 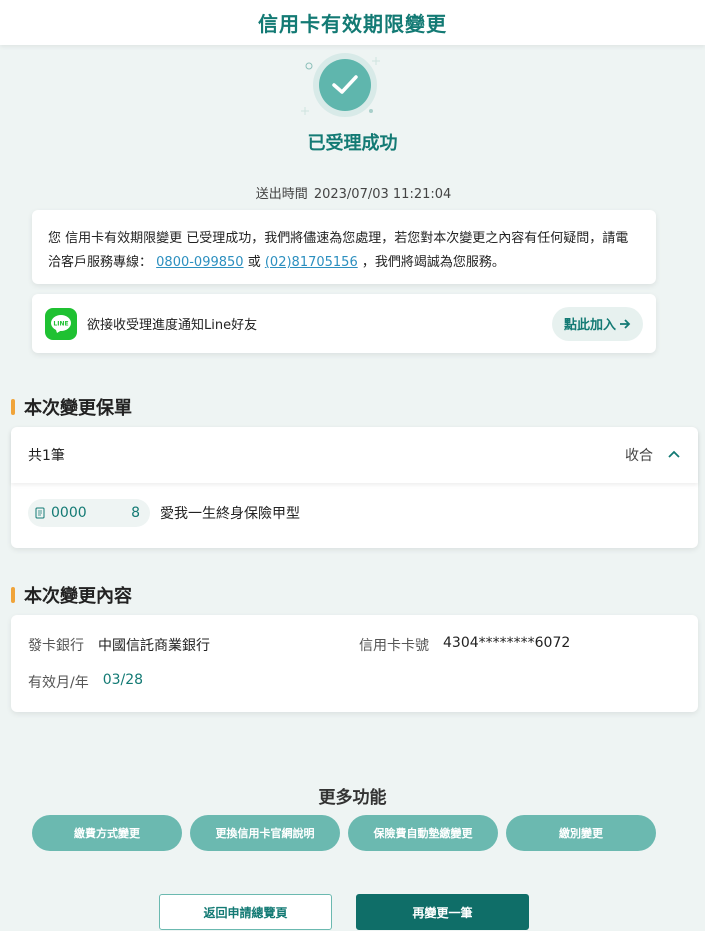 What do you see at coordinates (265, 833) in the screenshot?
I see `credit-card-change-guide-button: 更換信用卡官網說明` at bounding box center [265, 833].